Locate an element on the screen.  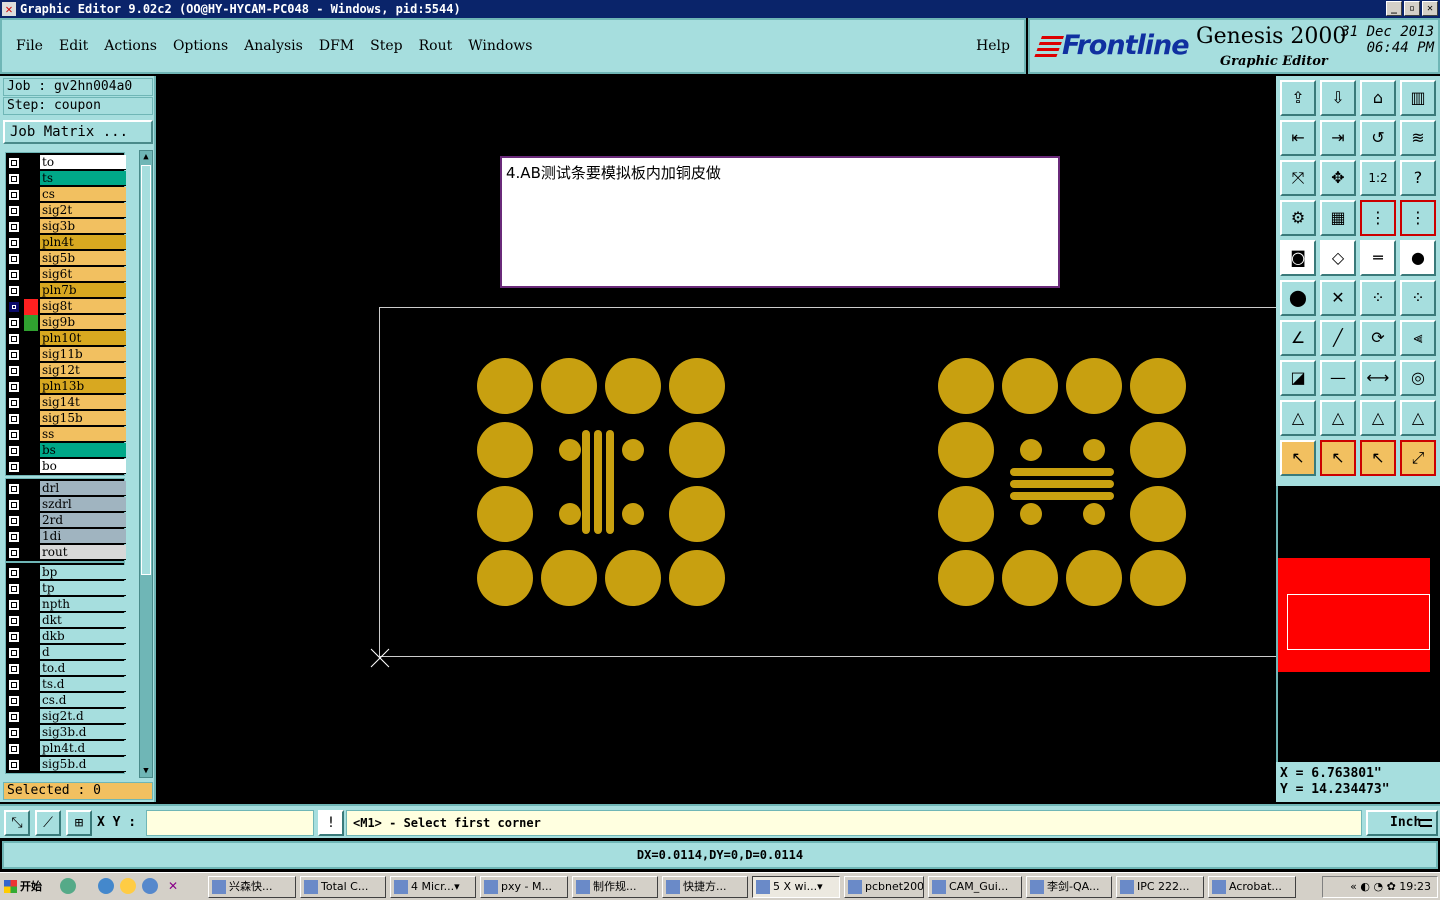
snap-point-icon: ⁘ is located at coordinates (1378, 298).